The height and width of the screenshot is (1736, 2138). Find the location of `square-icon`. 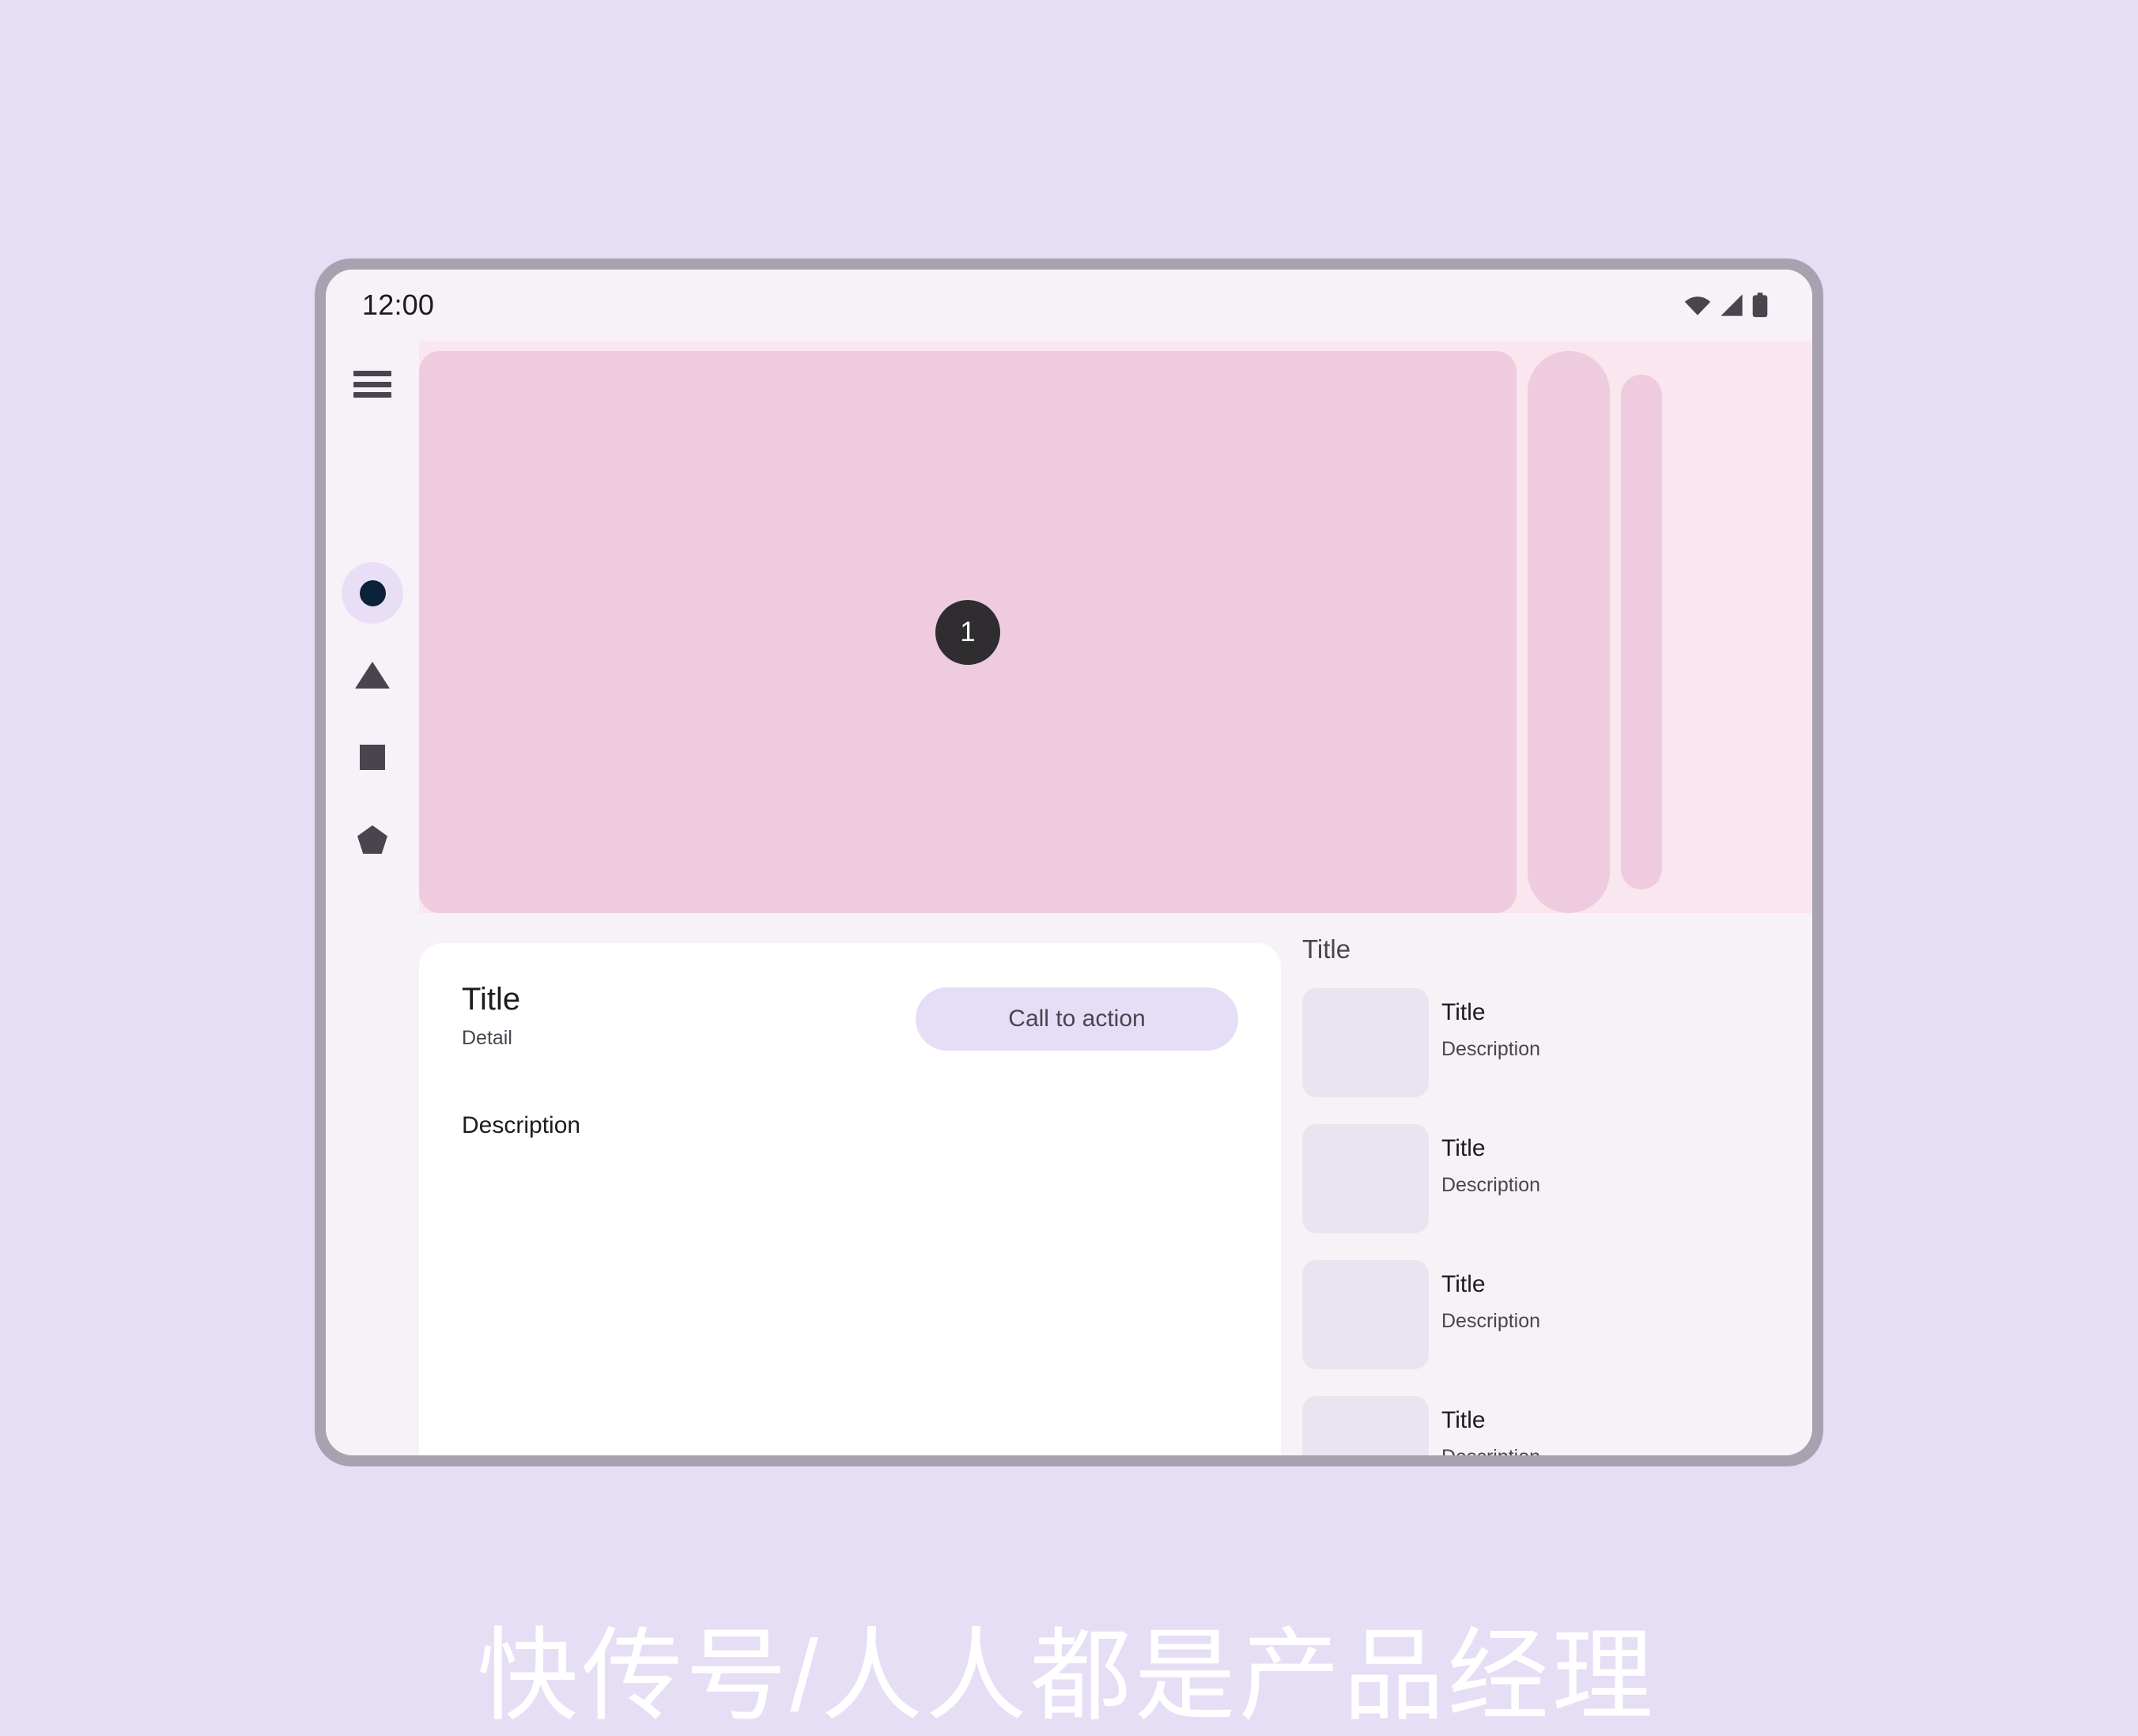

square-icon is located at coordinates (372, 757).